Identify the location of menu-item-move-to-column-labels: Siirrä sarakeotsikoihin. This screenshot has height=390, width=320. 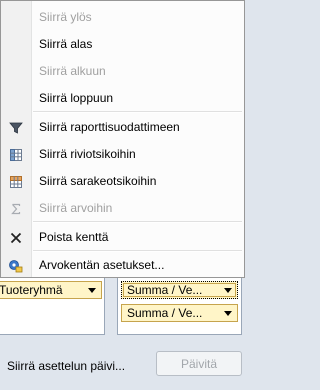
(122, 181).